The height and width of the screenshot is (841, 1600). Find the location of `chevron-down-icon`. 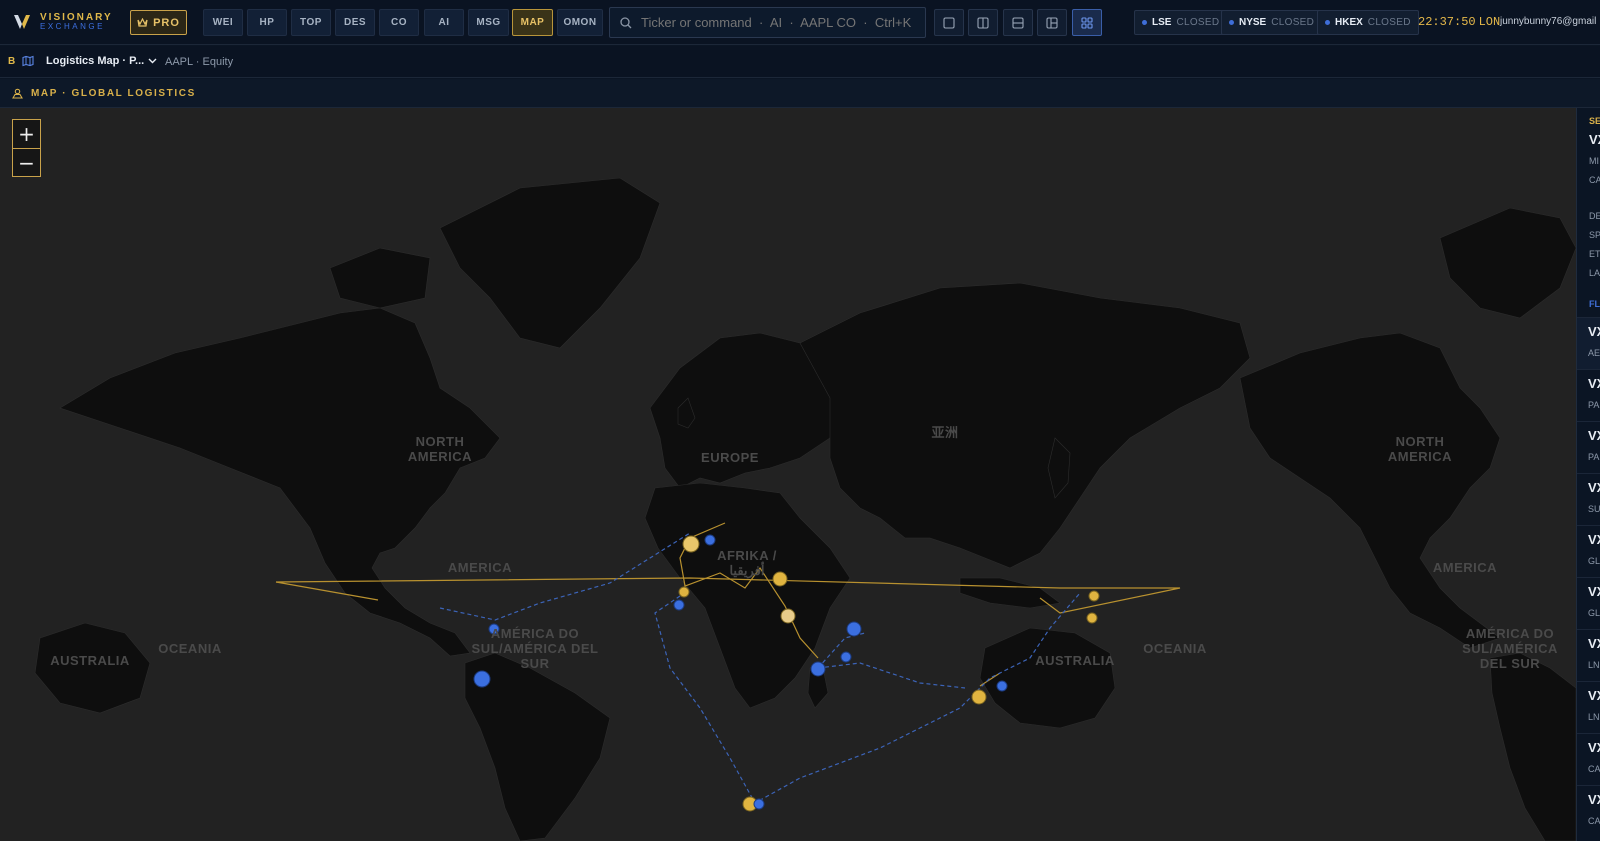

chevron-down-icon is located at coordinates (152, 61).